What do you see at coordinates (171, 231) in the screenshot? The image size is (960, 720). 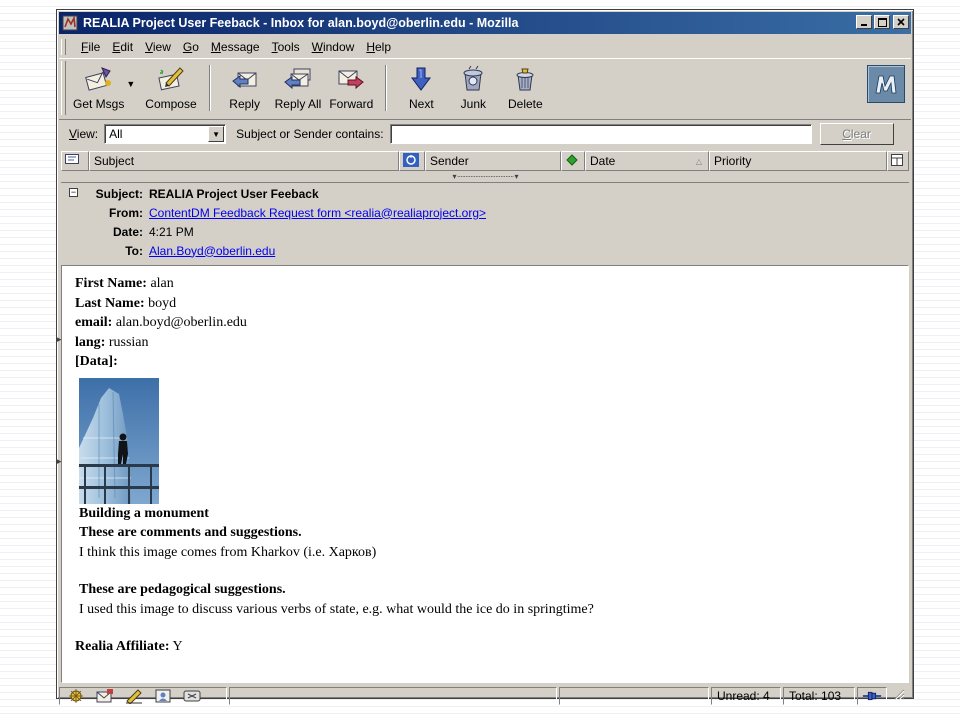 I see `date-value: 4:21 PM` at bounding box center [171, 231].